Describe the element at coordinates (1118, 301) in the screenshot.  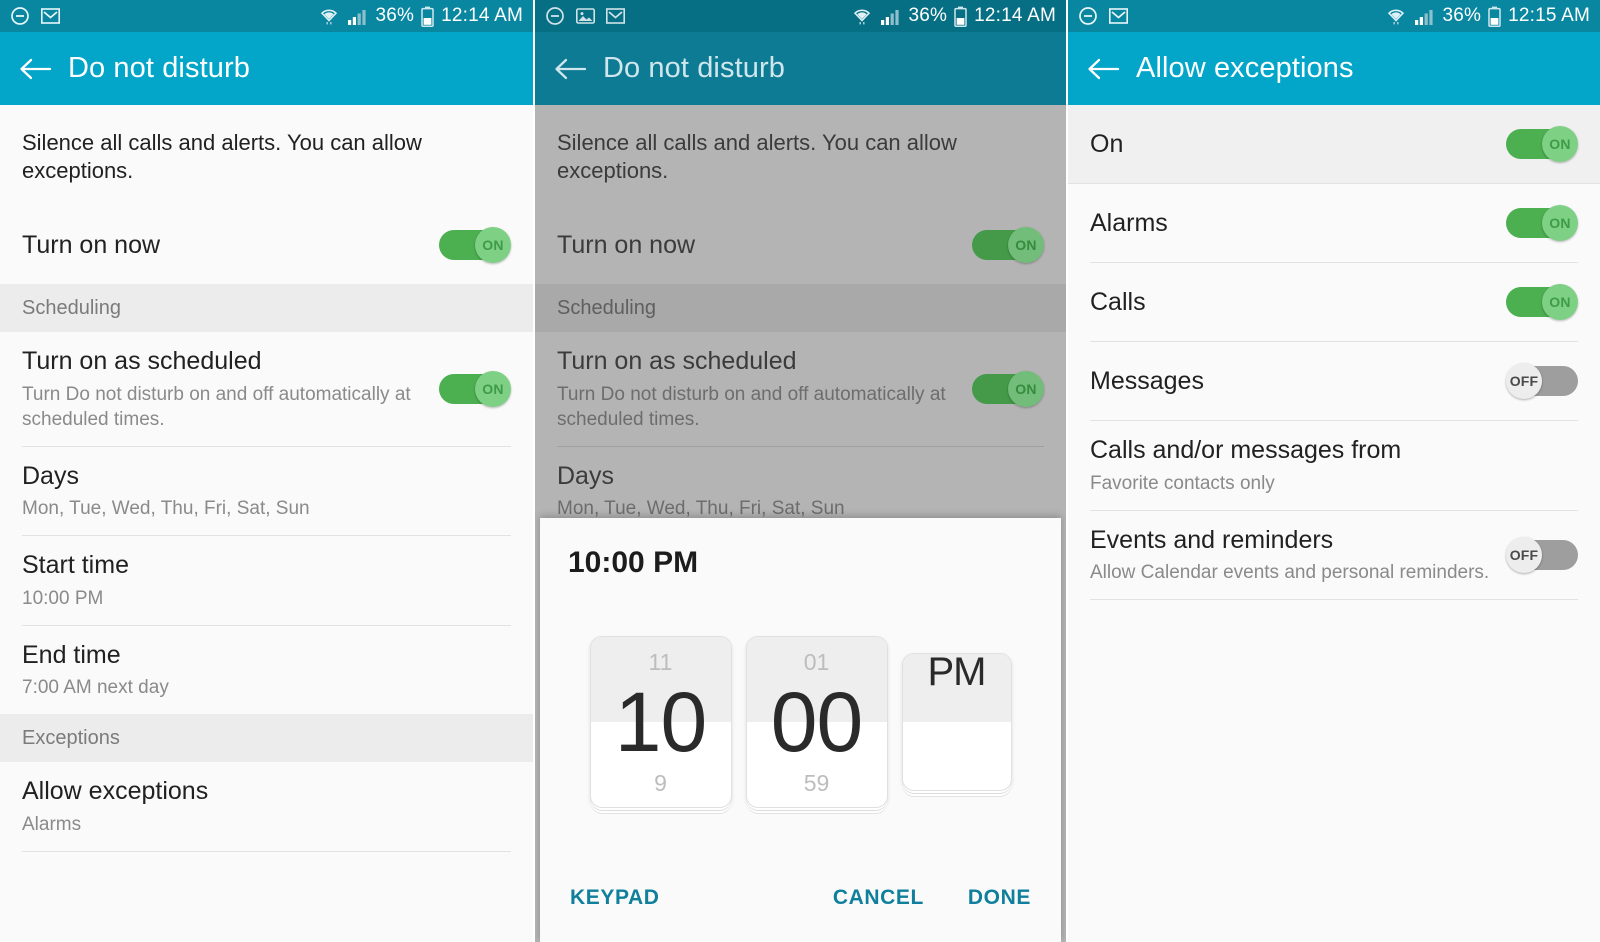
I see `list-item-title: Calls` at that location.